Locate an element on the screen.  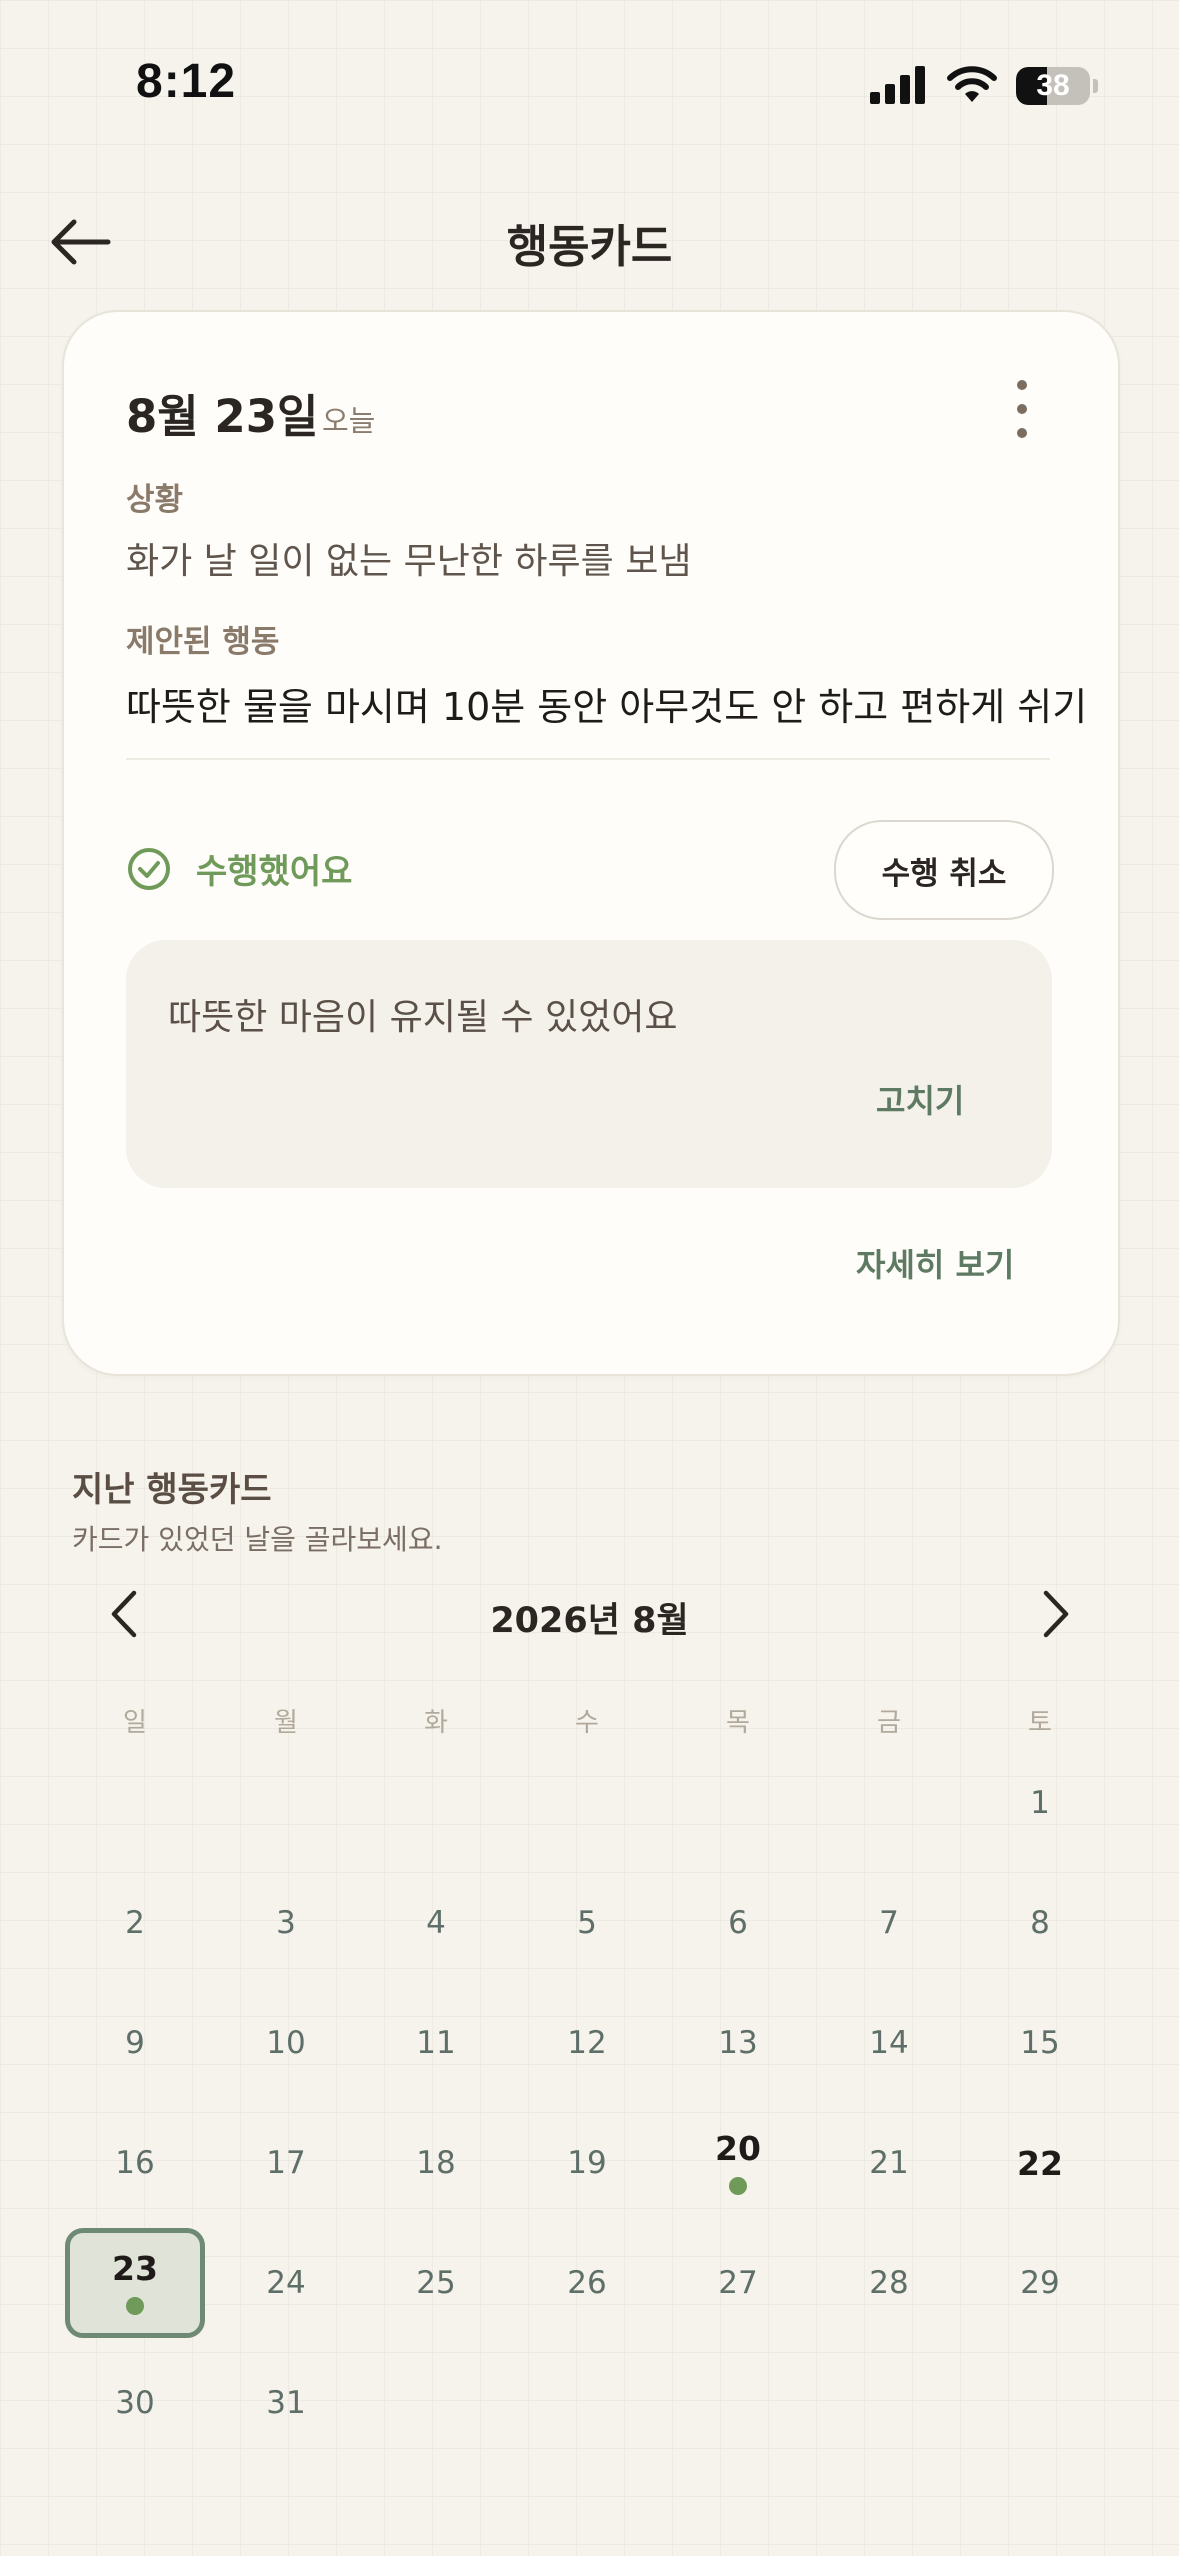
calendar-day-number: 8 is located at coordinates (1040, 1922).